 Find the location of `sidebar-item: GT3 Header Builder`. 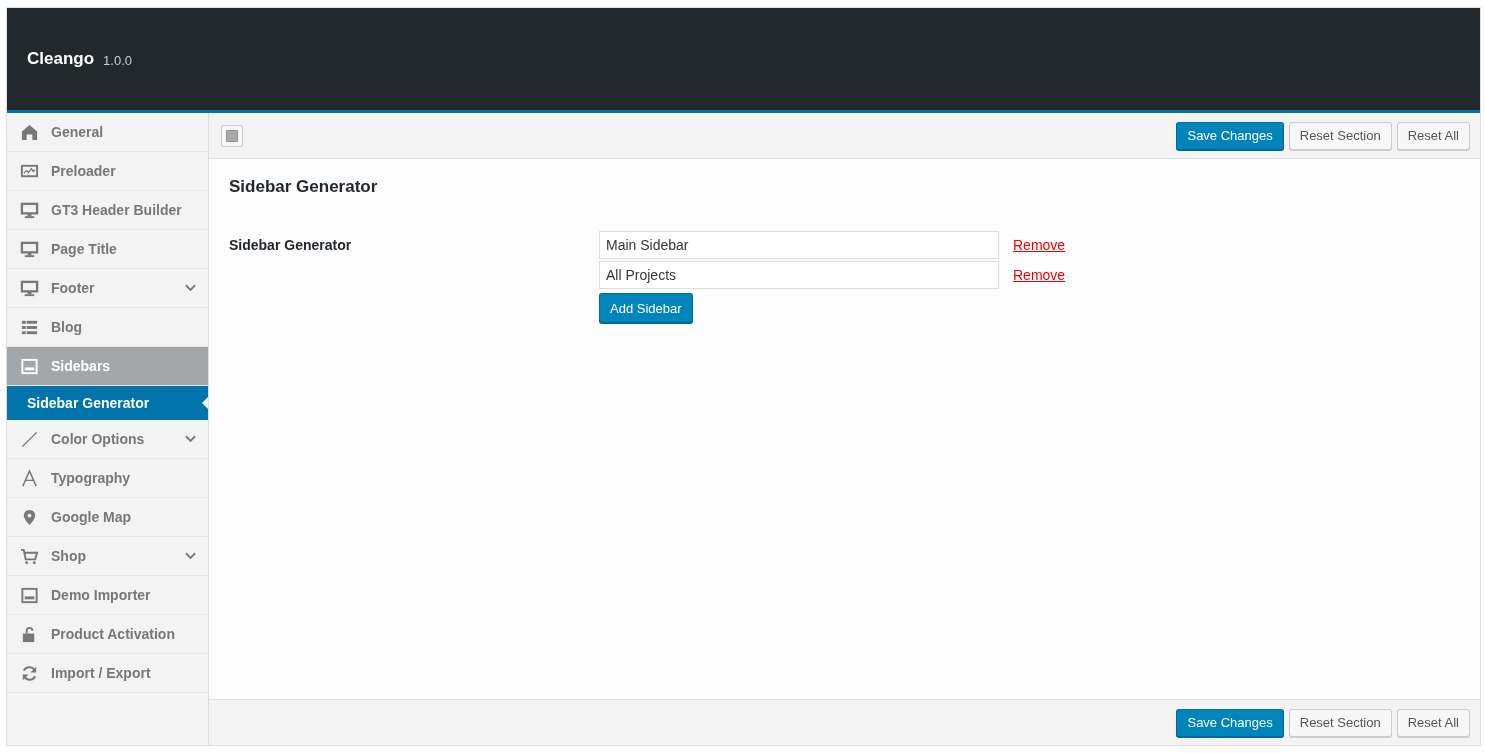

sidebar-item: GT3 Header Builder is located at coordinates (107, 210).